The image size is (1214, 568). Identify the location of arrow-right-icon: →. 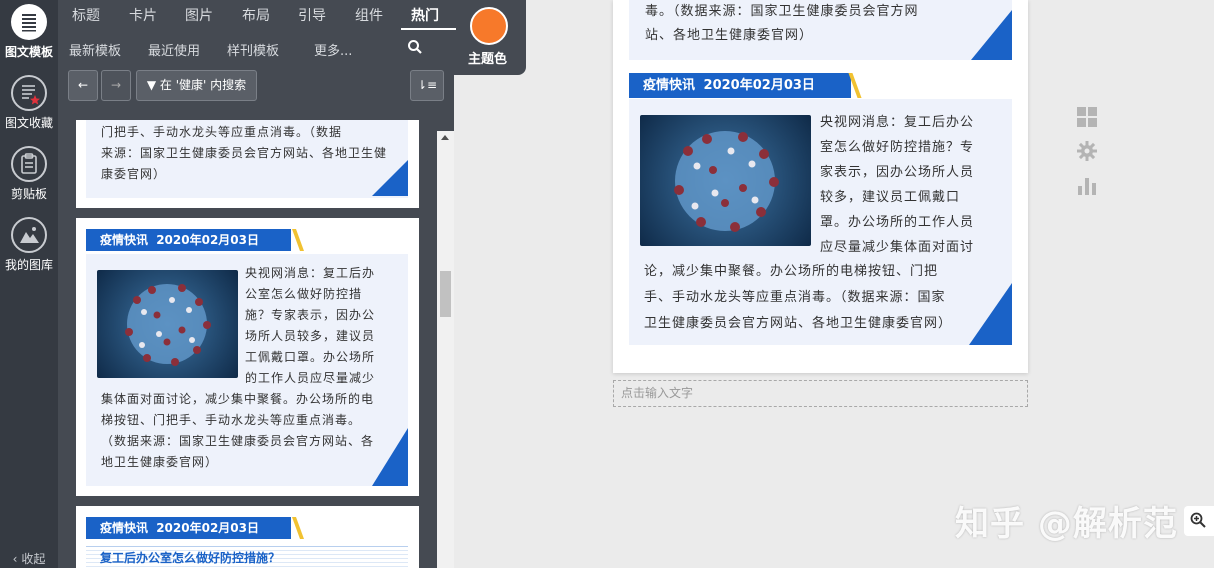
(116, 85).